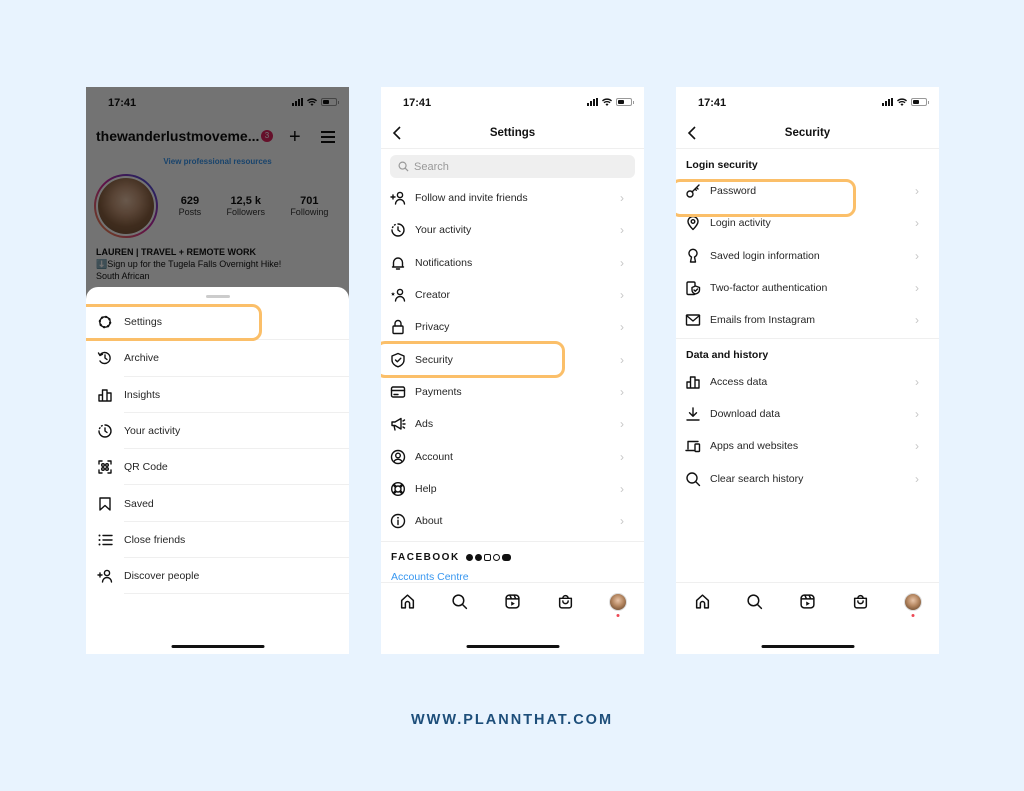  What do you see at coordinates (512, 295) in the screenshot?
I see `settings-item-creator: Creator ›` at bounding box center [512, 295].